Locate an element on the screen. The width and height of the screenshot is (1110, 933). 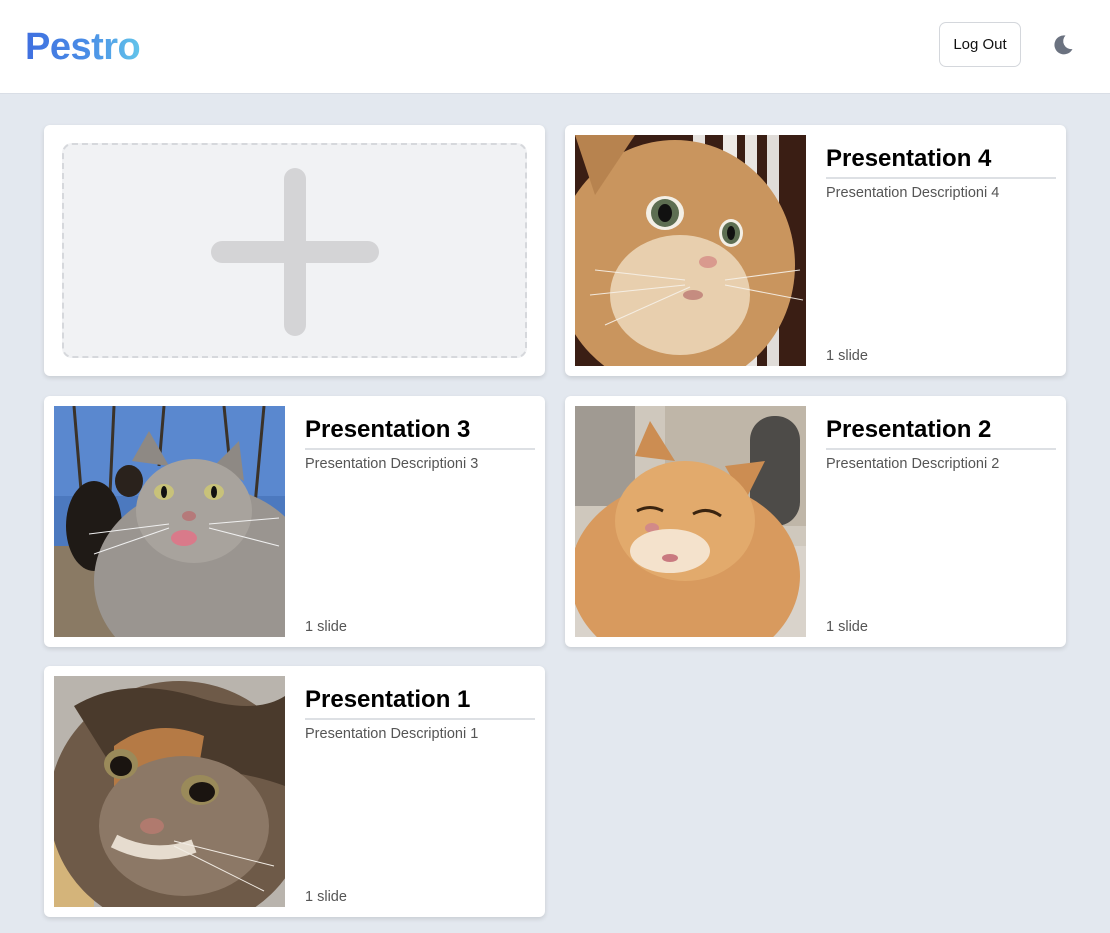
presentation-title: Presentation 3 is located at coordinates (420, 432).